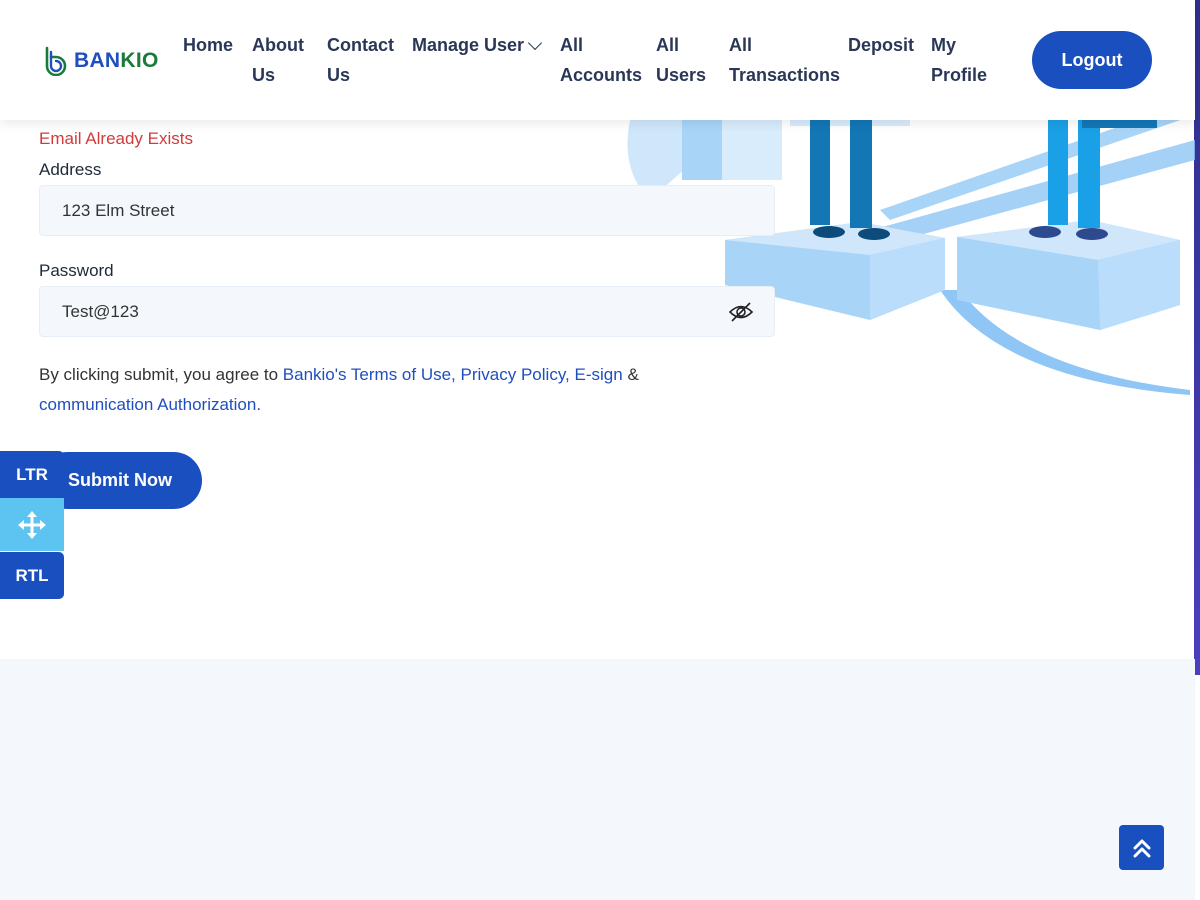  I want to click on nav-about-label-1: About, so click(278, 45).